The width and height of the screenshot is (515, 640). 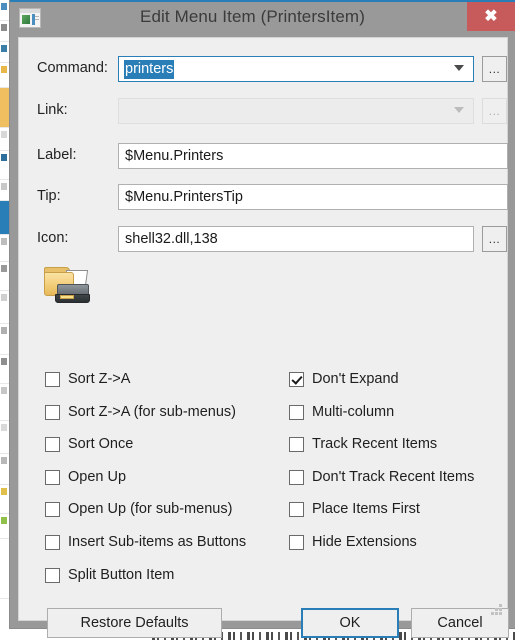 I want to click on label-label: Label:, so click(x=57, y=155).